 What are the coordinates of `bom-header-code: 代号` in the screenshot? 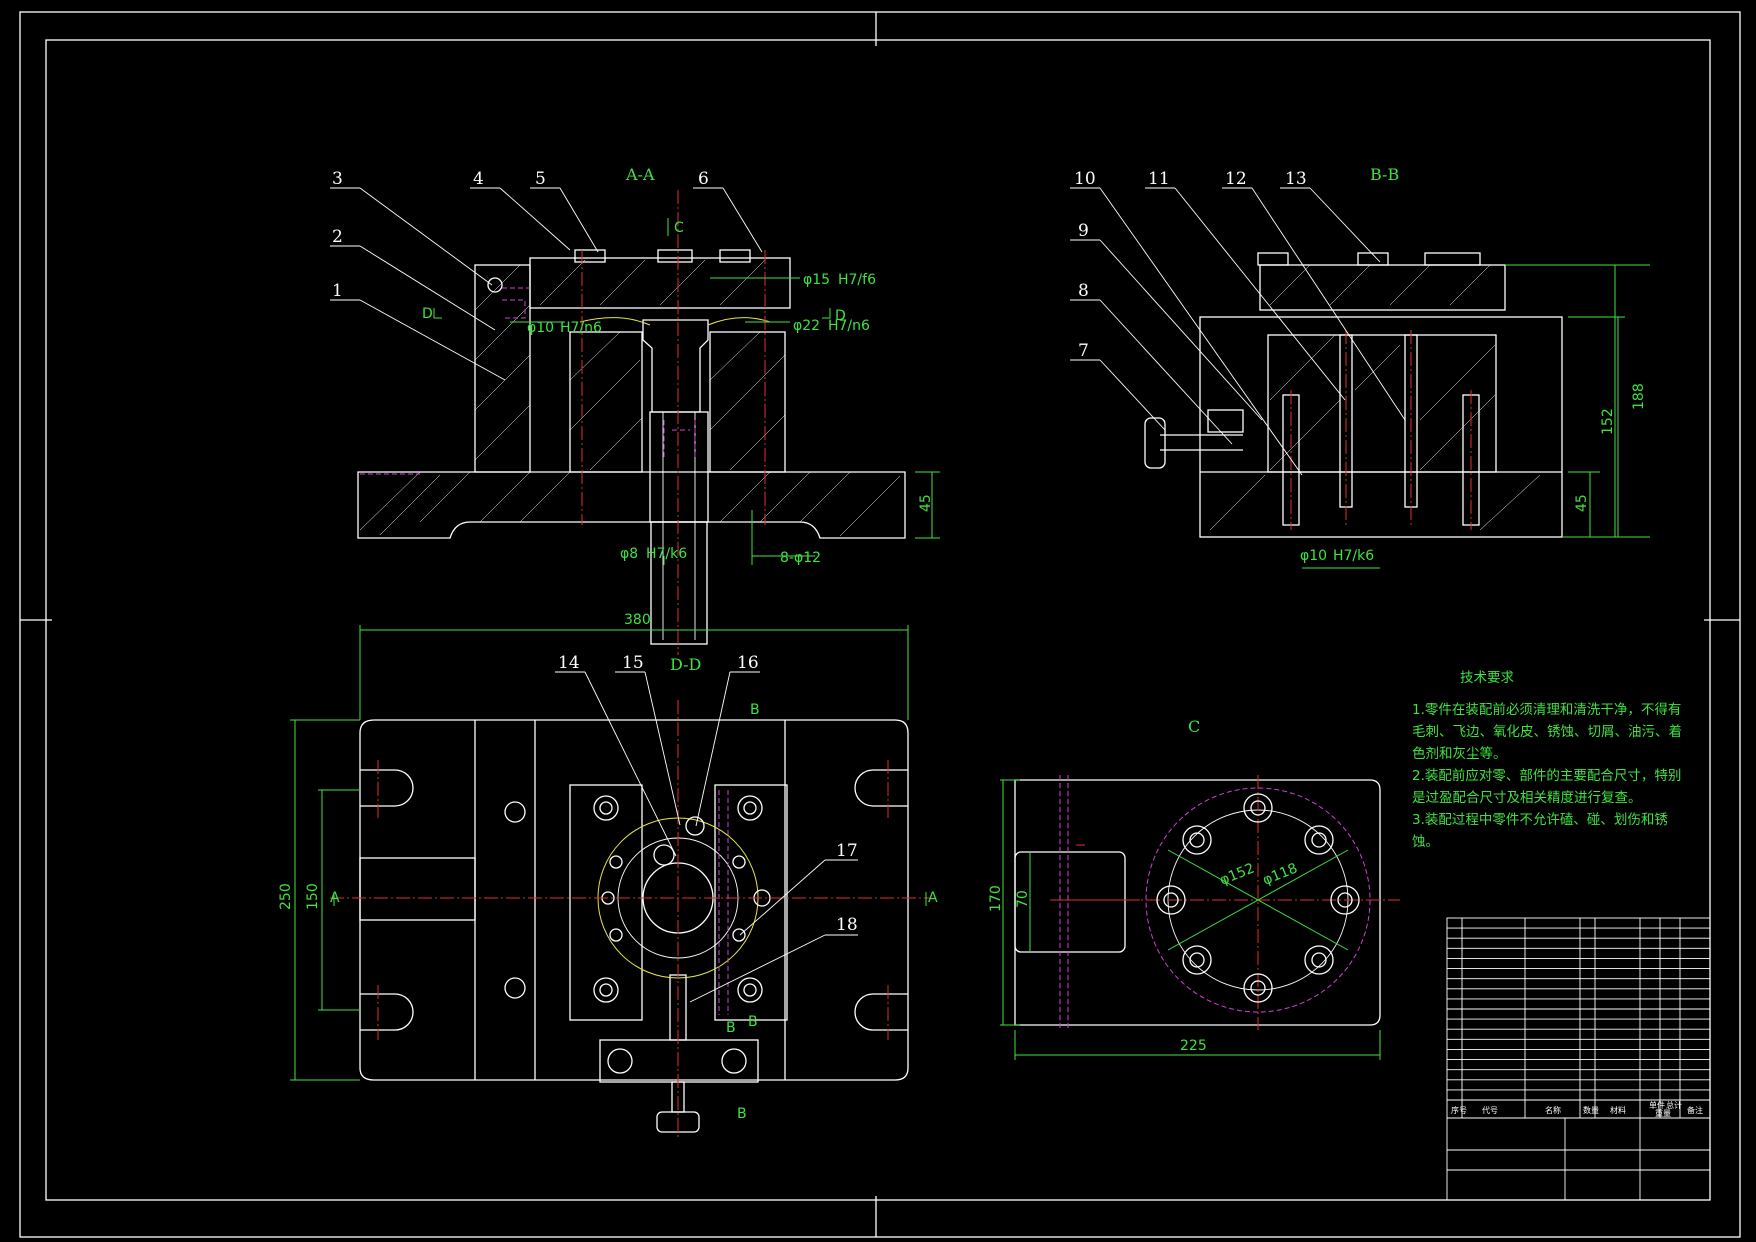 It's located at (1490, 1110).